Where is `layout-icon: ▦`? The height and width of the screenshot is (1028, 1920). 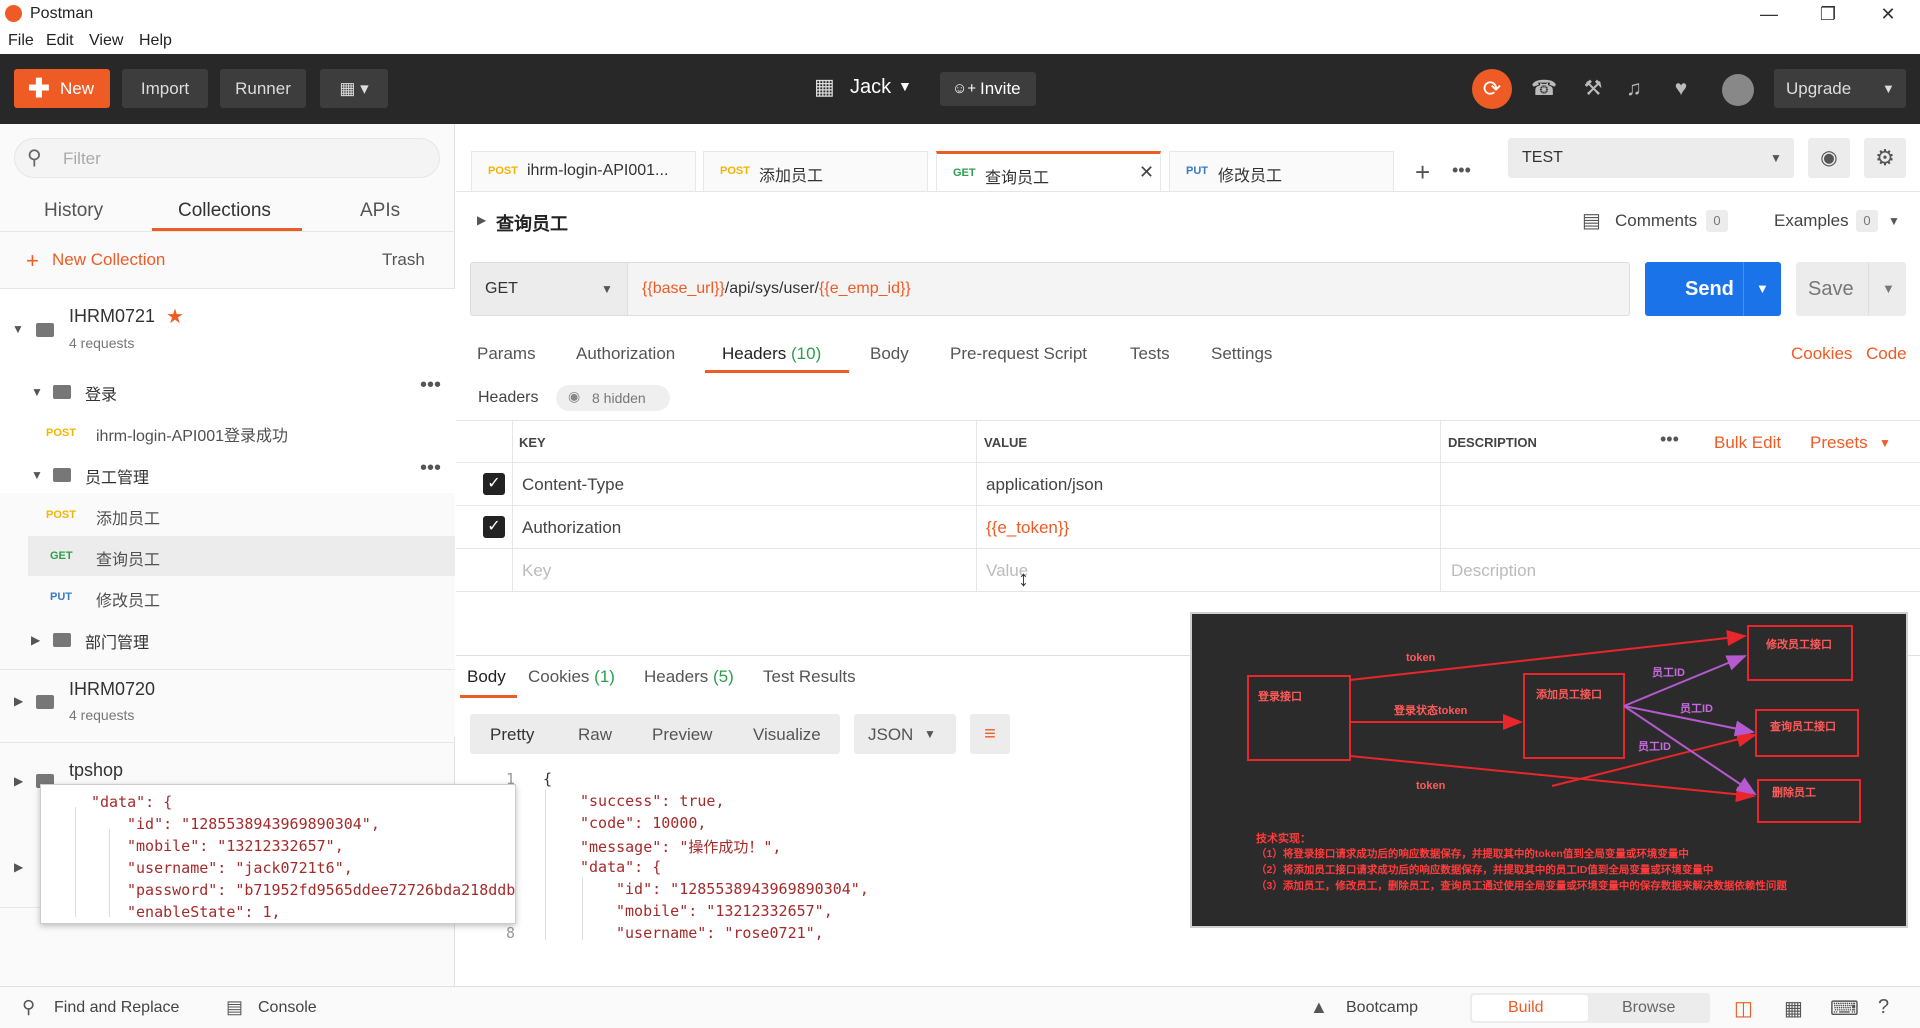 layout-icon: ▦ is located at coordinates (1793, 1008).